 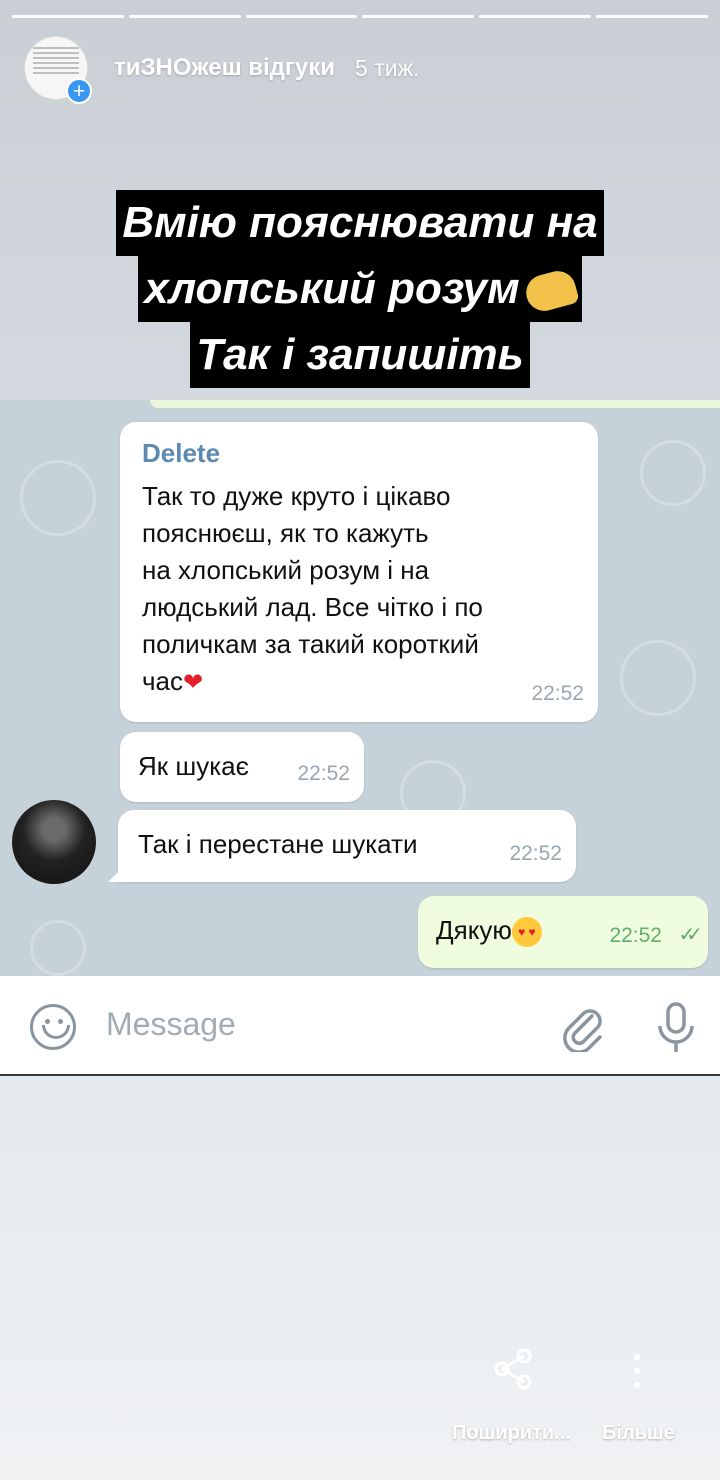 I want to click on message-input: Message, so click(x=171, y=1024).